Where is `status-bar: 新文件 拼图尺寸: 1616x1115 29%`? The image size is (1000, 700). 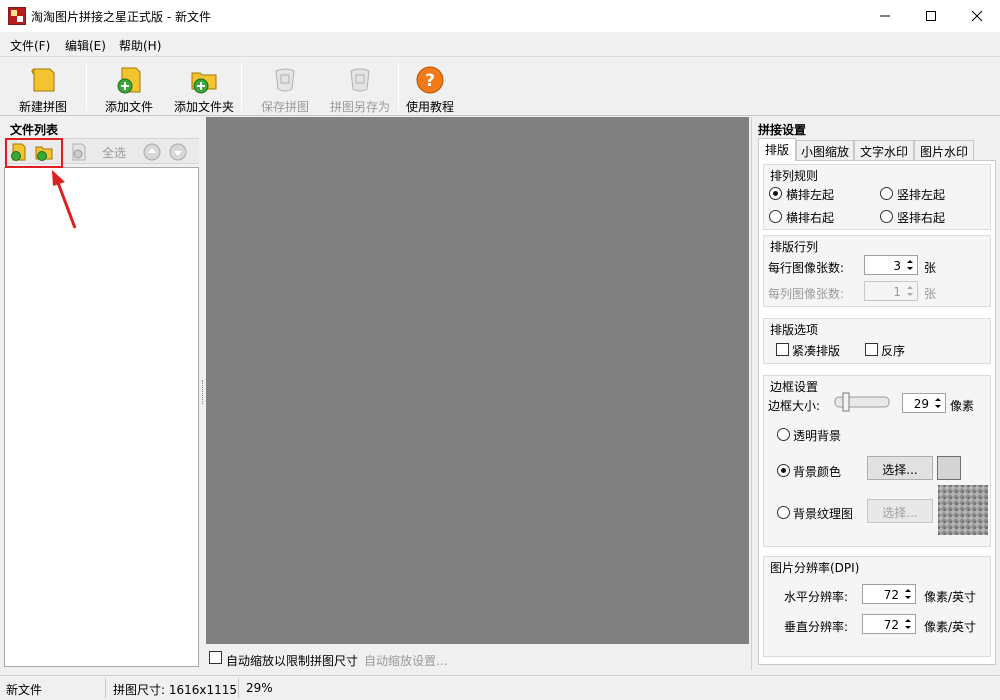 status-bar: 新文件 拼图尺寸: 1616x1115 29% is located at coordinates (500, 687).